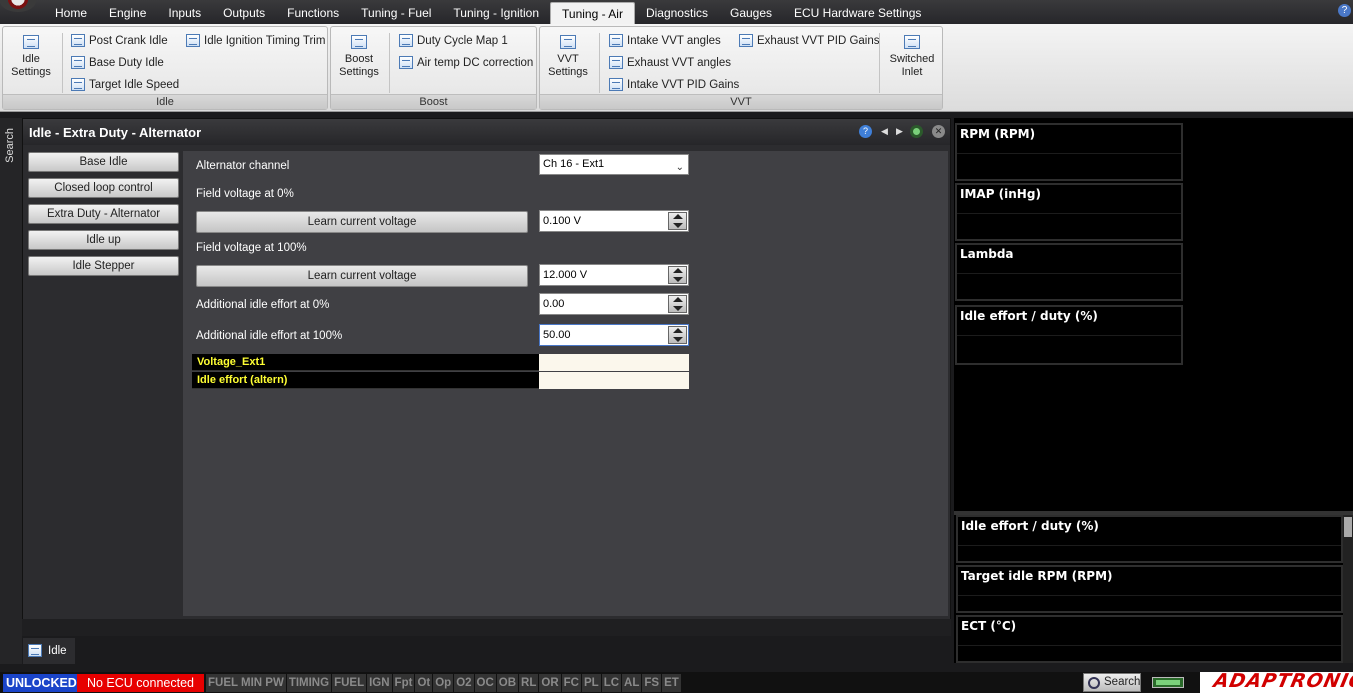 The image size is (1353, 693). Describe the element at coordinates (11, 391) in the screenshot. I see `search-sidebar` at that location.